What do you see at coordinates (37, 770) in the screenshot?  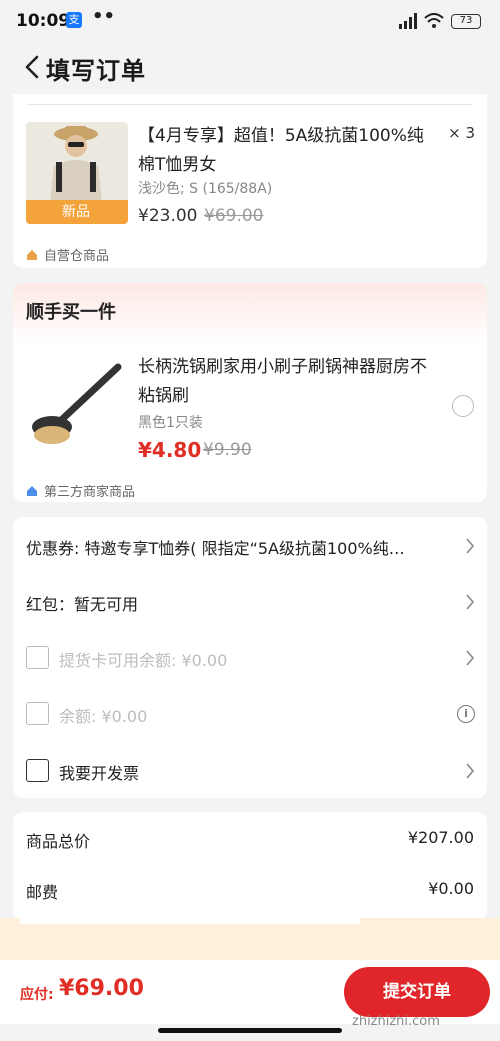 I see `invoice-checkbox` at bounding box center [37, 770].